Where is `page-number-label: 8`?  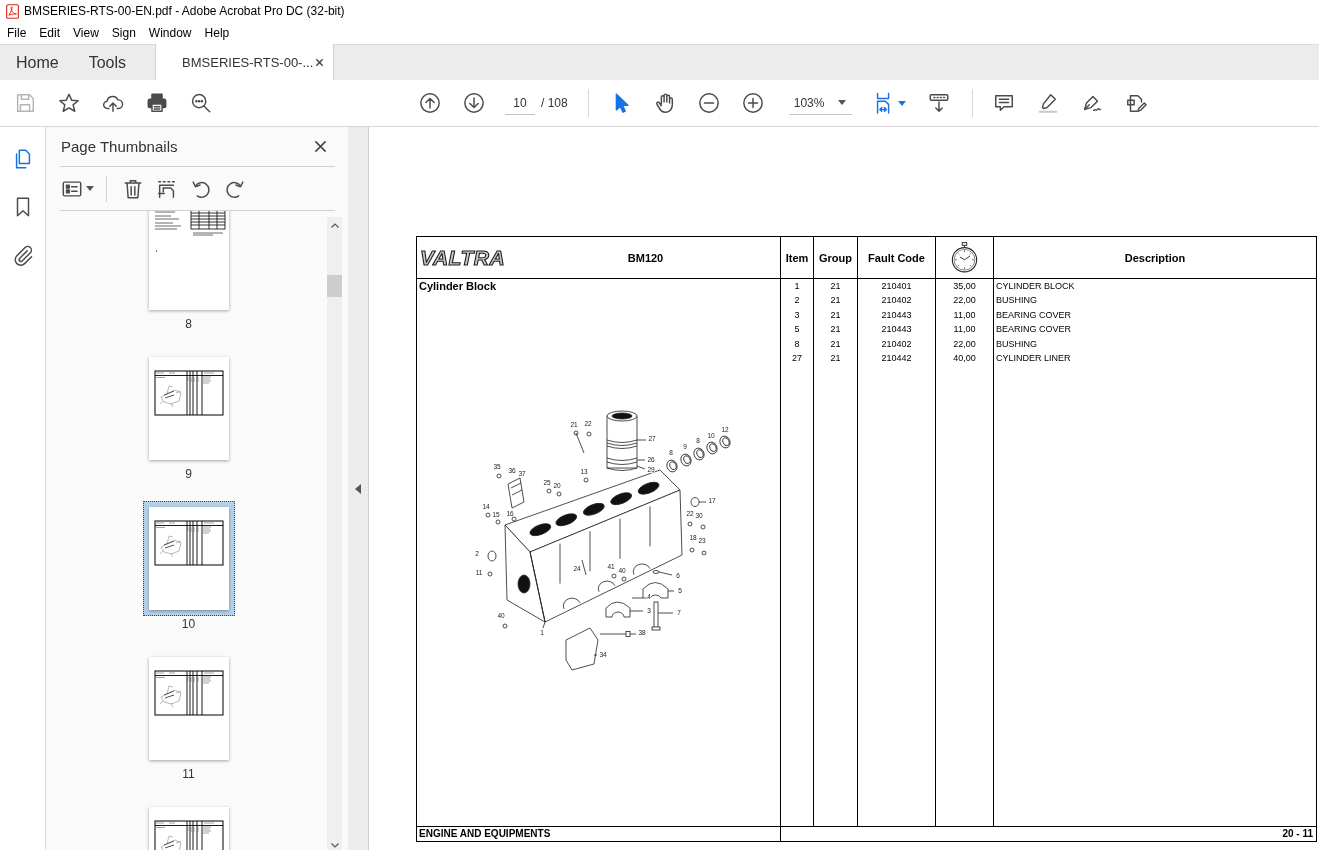 page-number-label: 8 is located at coordinates (188, 324).